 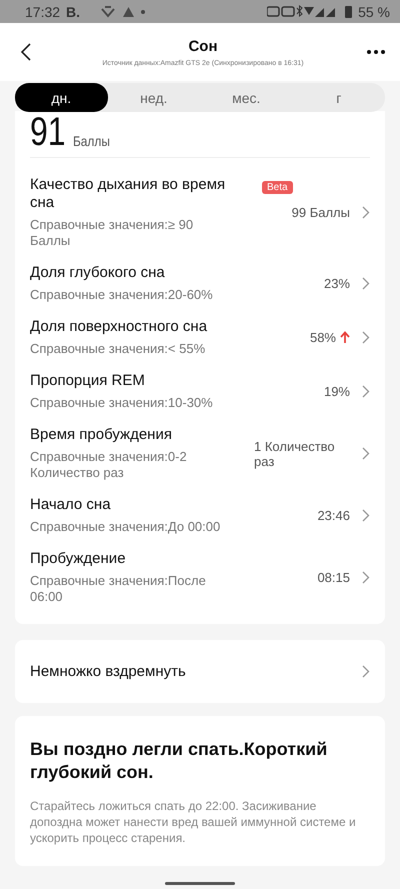 What do you see at coordinates (91, 142) in the screenshot?
I see `score-unit: Баллы` at bounding box center [91, 142].